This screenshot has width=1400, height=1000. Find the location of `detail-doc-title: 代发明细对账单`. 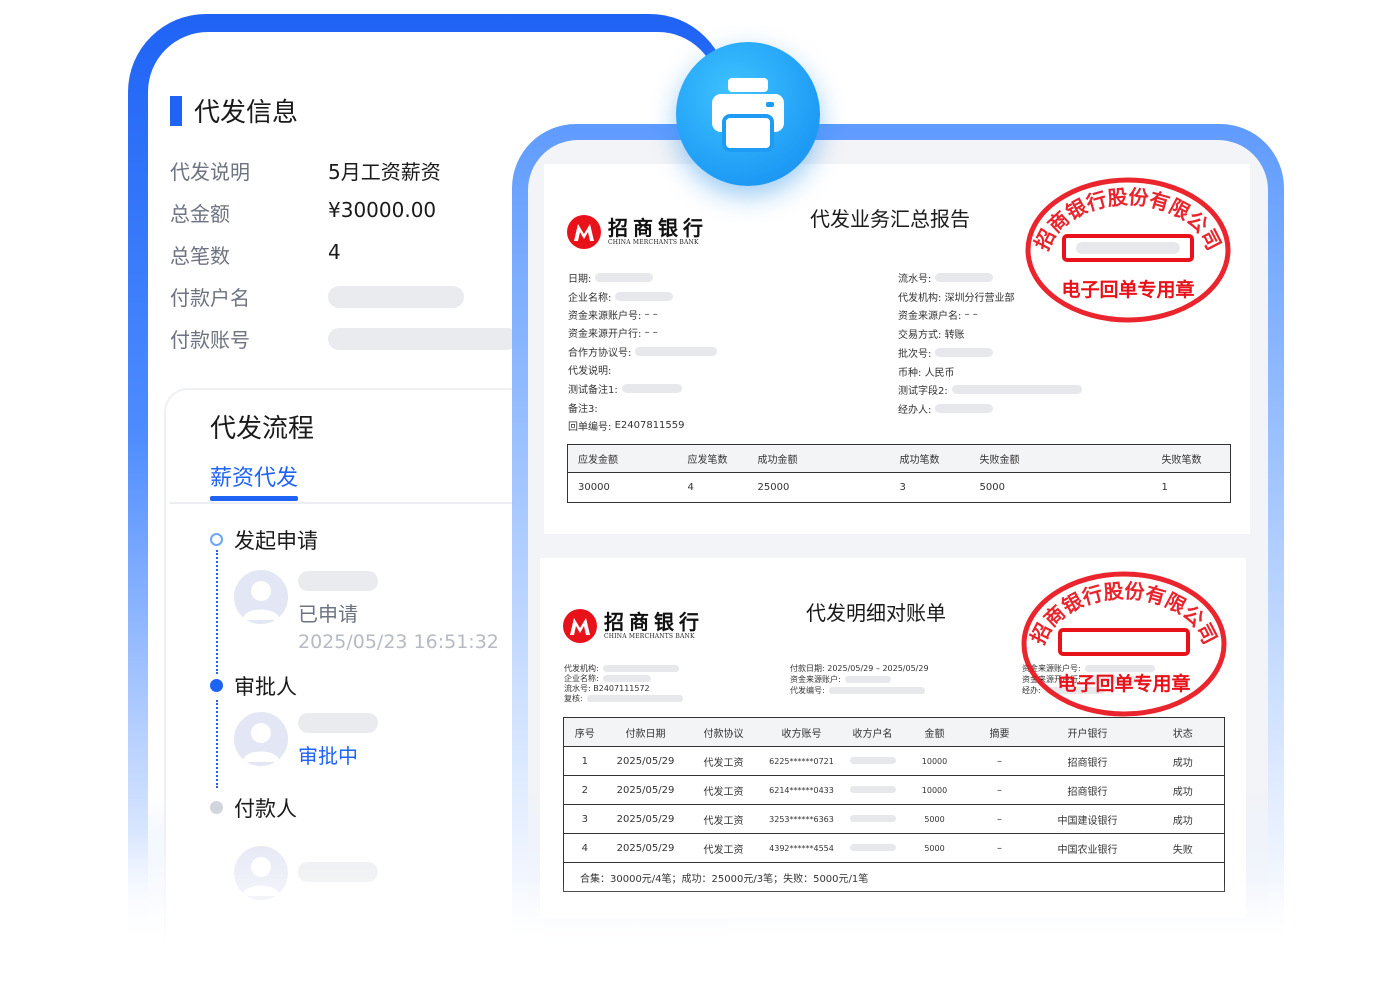

detail-doc-title: 代发明细对账单 is located at coordinates (876, 613).